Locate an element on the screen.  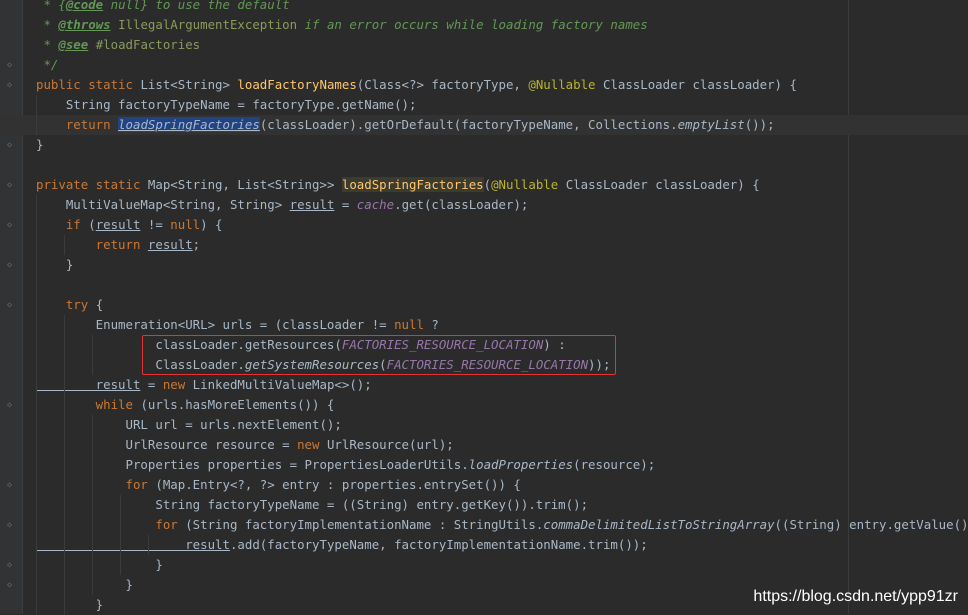
code-line: result = new LinkedMultiValueMap<>(); is located at coordinates (484, 385).